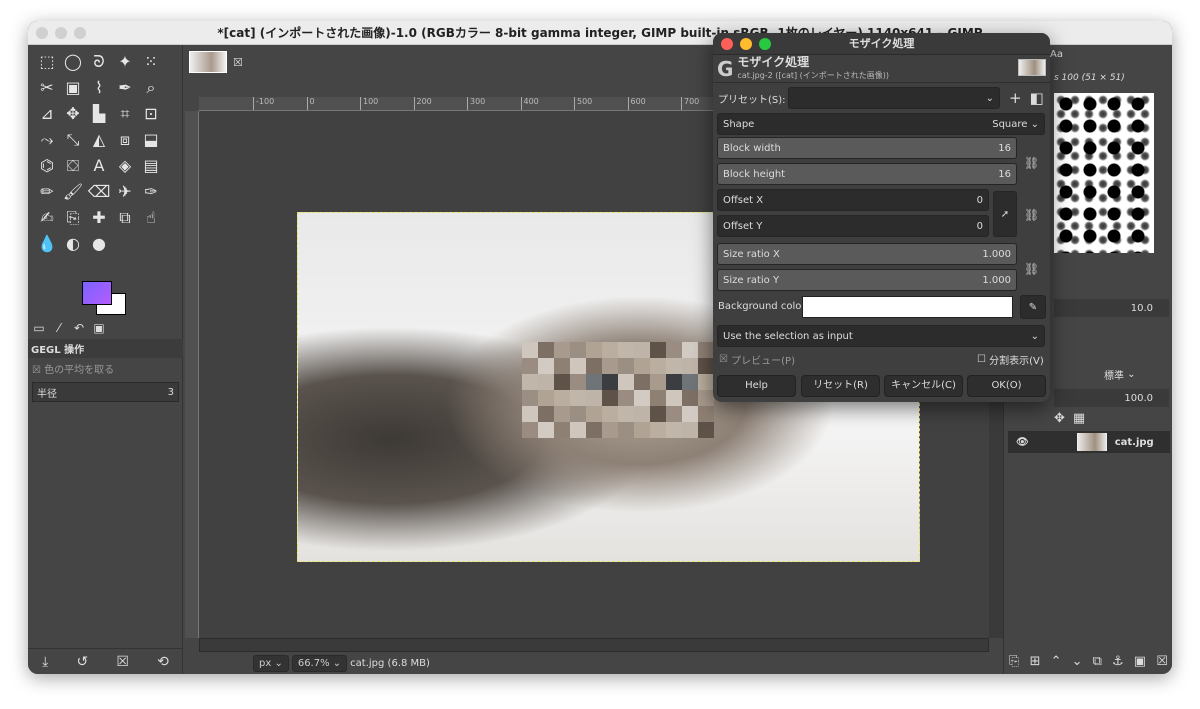 The image size is (1200, 709). Describe the element at coordinates (61, 33) in the screenshot. I see `window-controls` at that location.